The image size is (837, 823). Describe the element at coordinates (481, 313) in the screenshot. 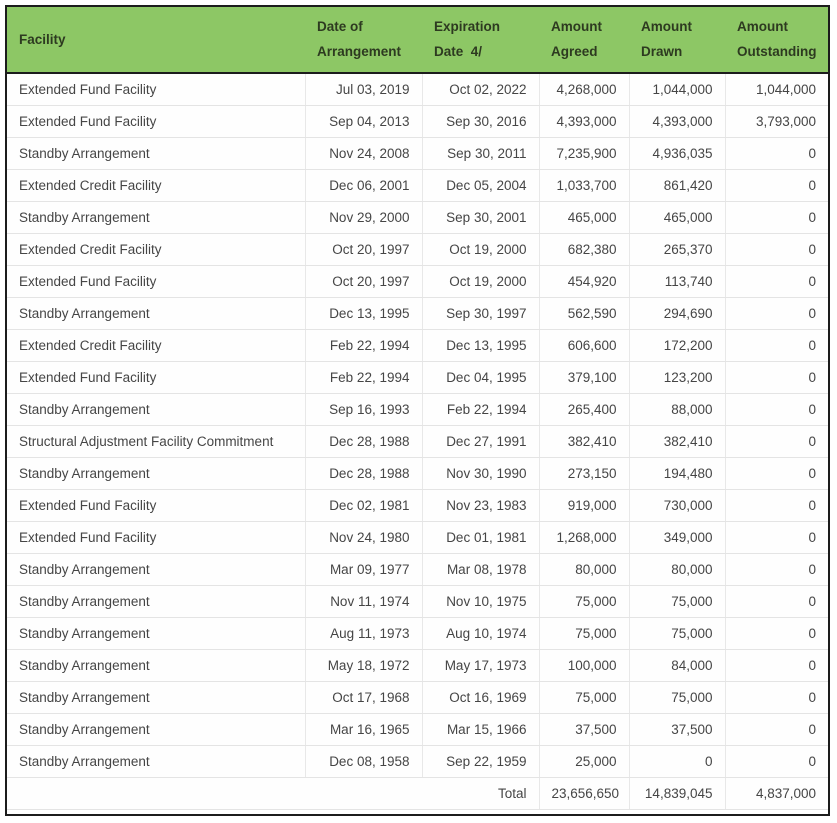

I see `cell-expiration-date: Sep 30, 1997` at that location.